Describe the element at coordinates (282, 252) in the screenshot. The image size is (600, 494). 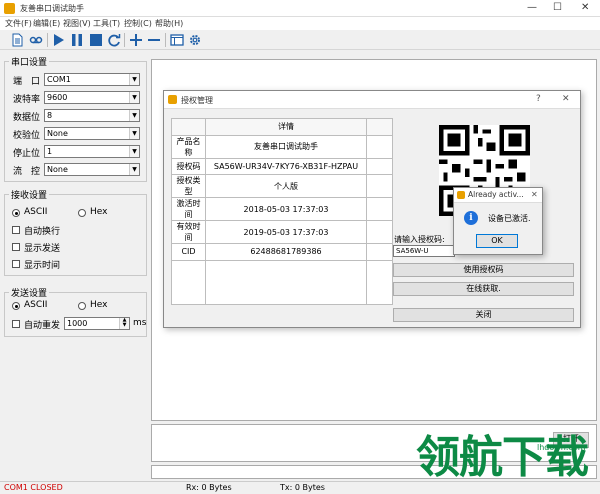
I see `table-row: CID 62488681789386` at that location.